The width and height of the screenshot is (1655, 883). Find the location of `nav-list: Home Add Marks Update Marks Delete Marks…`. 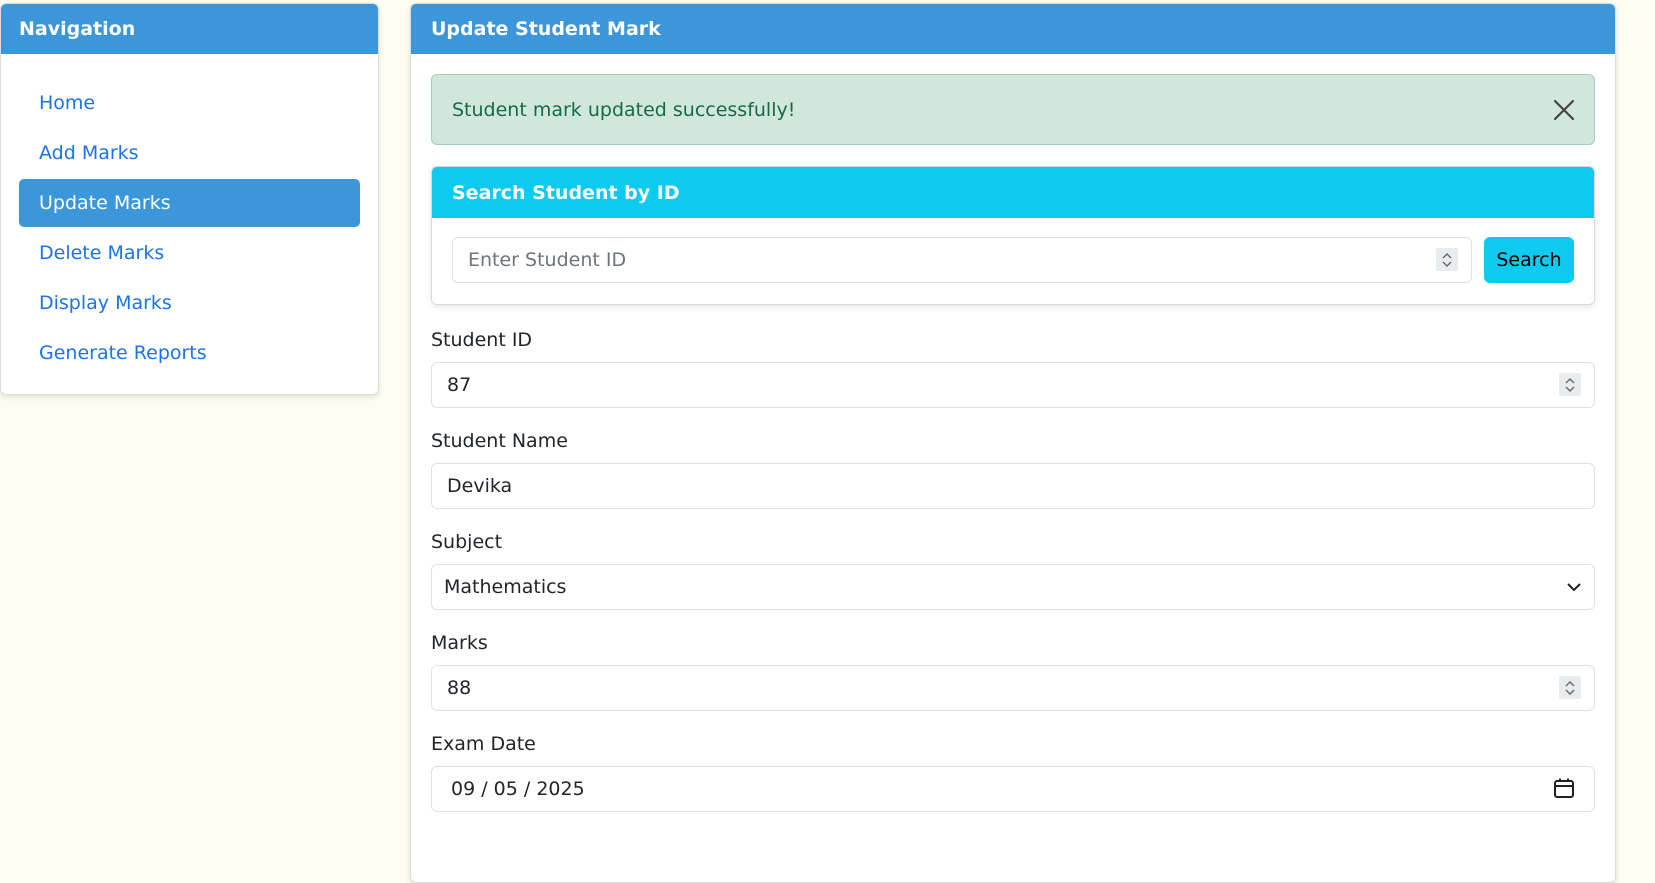

nav-list: Home Add Marks Update Marks Delete Marks… is located at coordinates (189, 215).